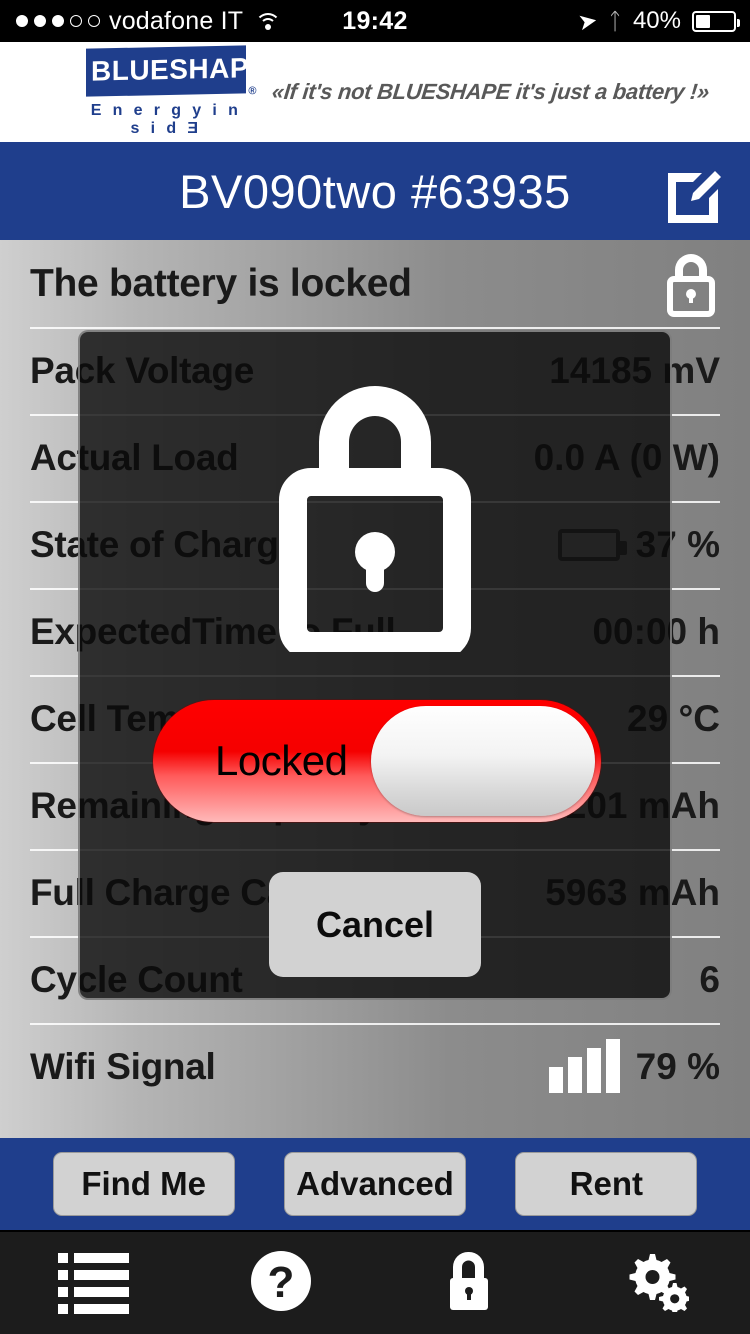  I want to click on status-row-right, so click(691, 284).